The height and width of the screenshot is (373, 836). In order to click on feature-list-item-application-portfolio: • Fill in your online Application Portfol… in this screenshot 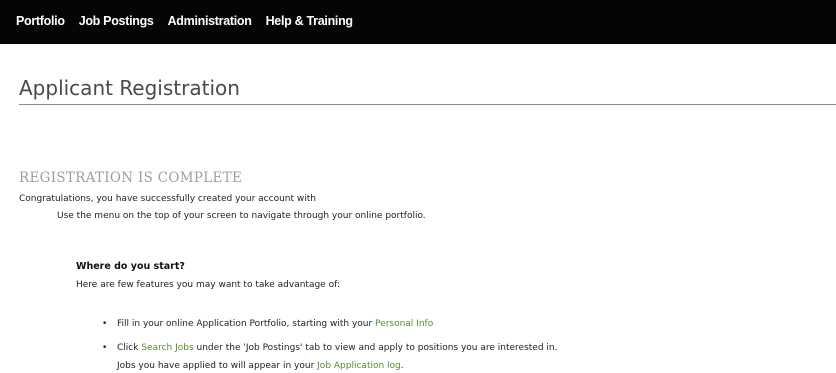, I will do `click(267, 324)`.